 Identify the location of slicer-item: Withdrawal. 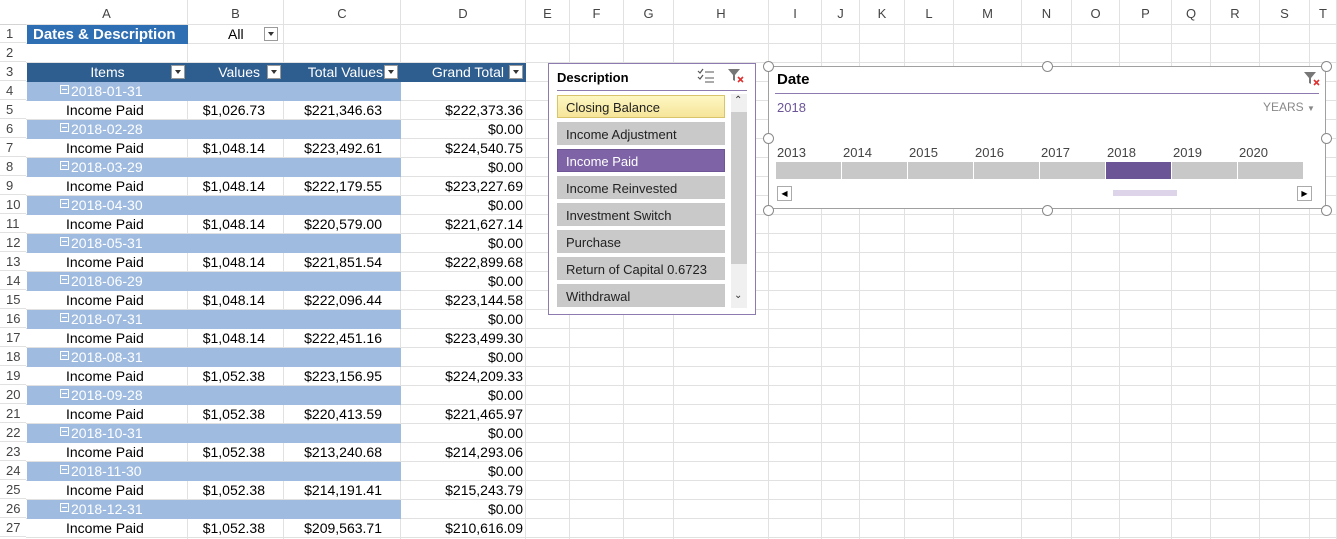
(641, 295).